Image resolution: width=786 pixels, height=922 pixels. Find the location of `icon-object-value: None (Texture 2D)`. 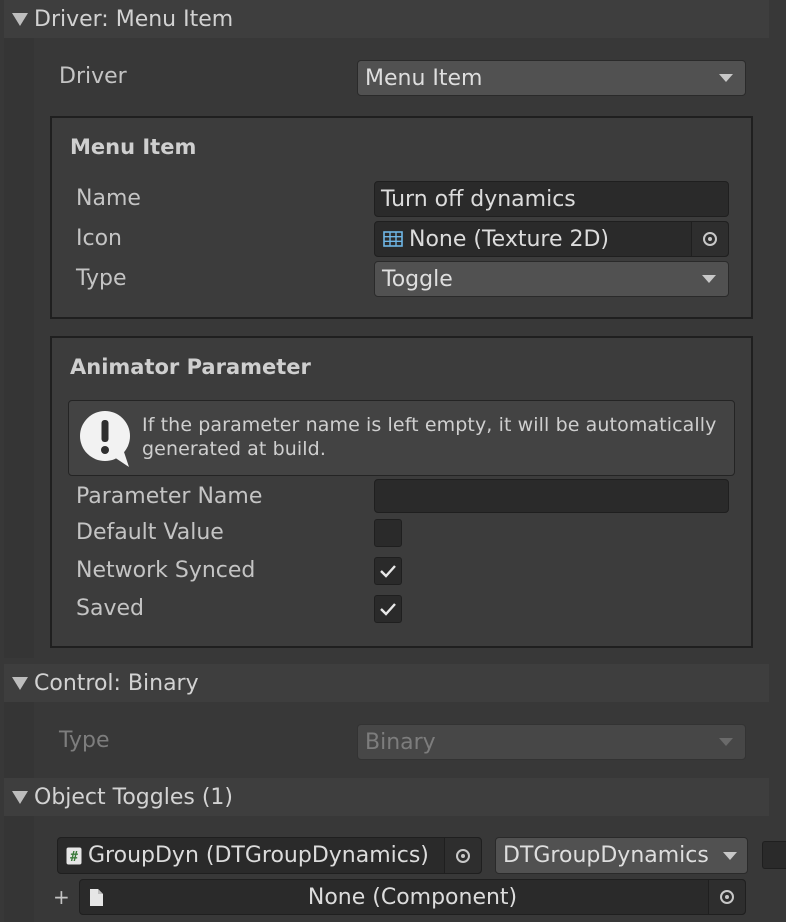

icon-object-value: None (Texture 2D) is located at coordinates (509, 239).